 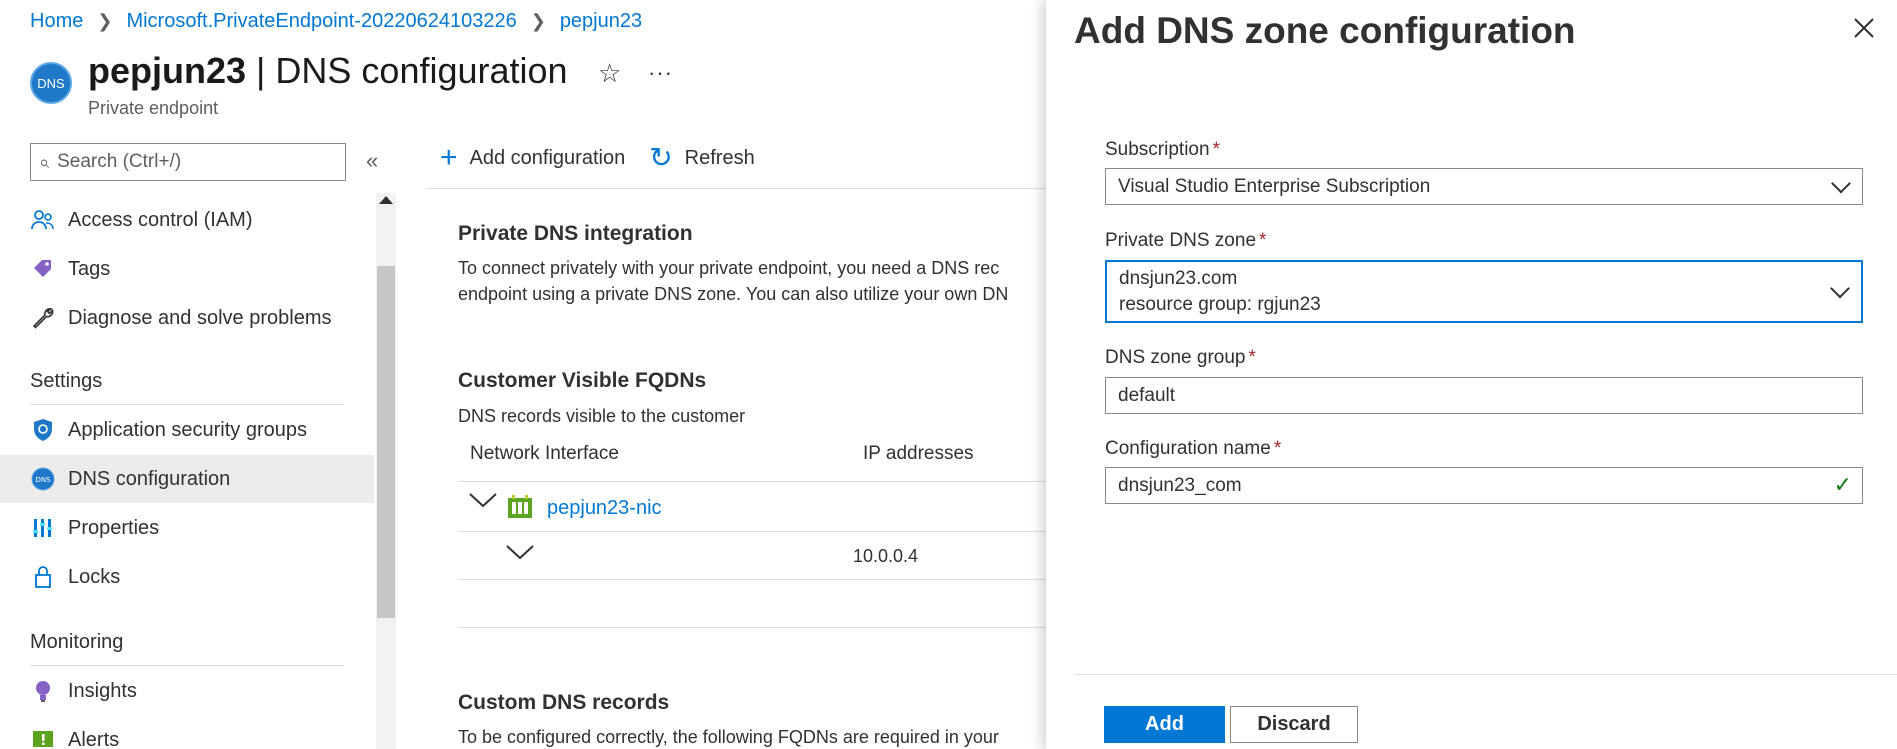 What do you see at coordinates (1164, 724) in the screenshot?
I see `add-button: Add` at bounding box center [1164, 724].